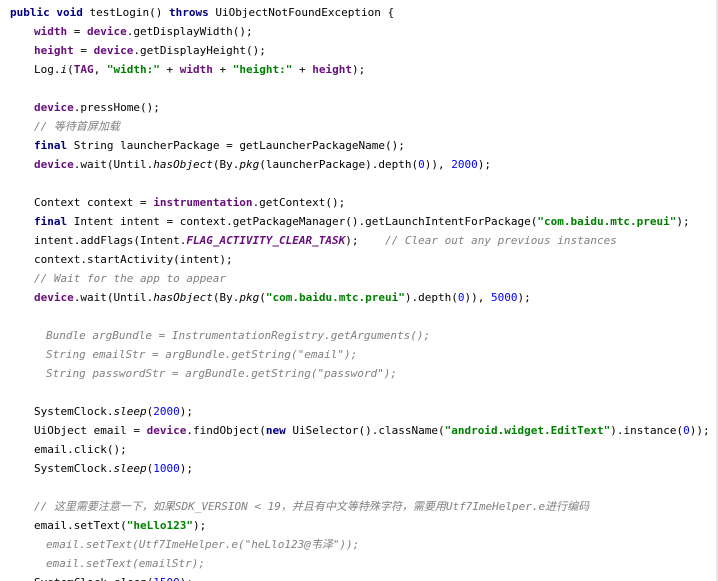  I want to click on code-token: FLAG_ACTIVITY_CLEAR_TASK, so click(266, 240).